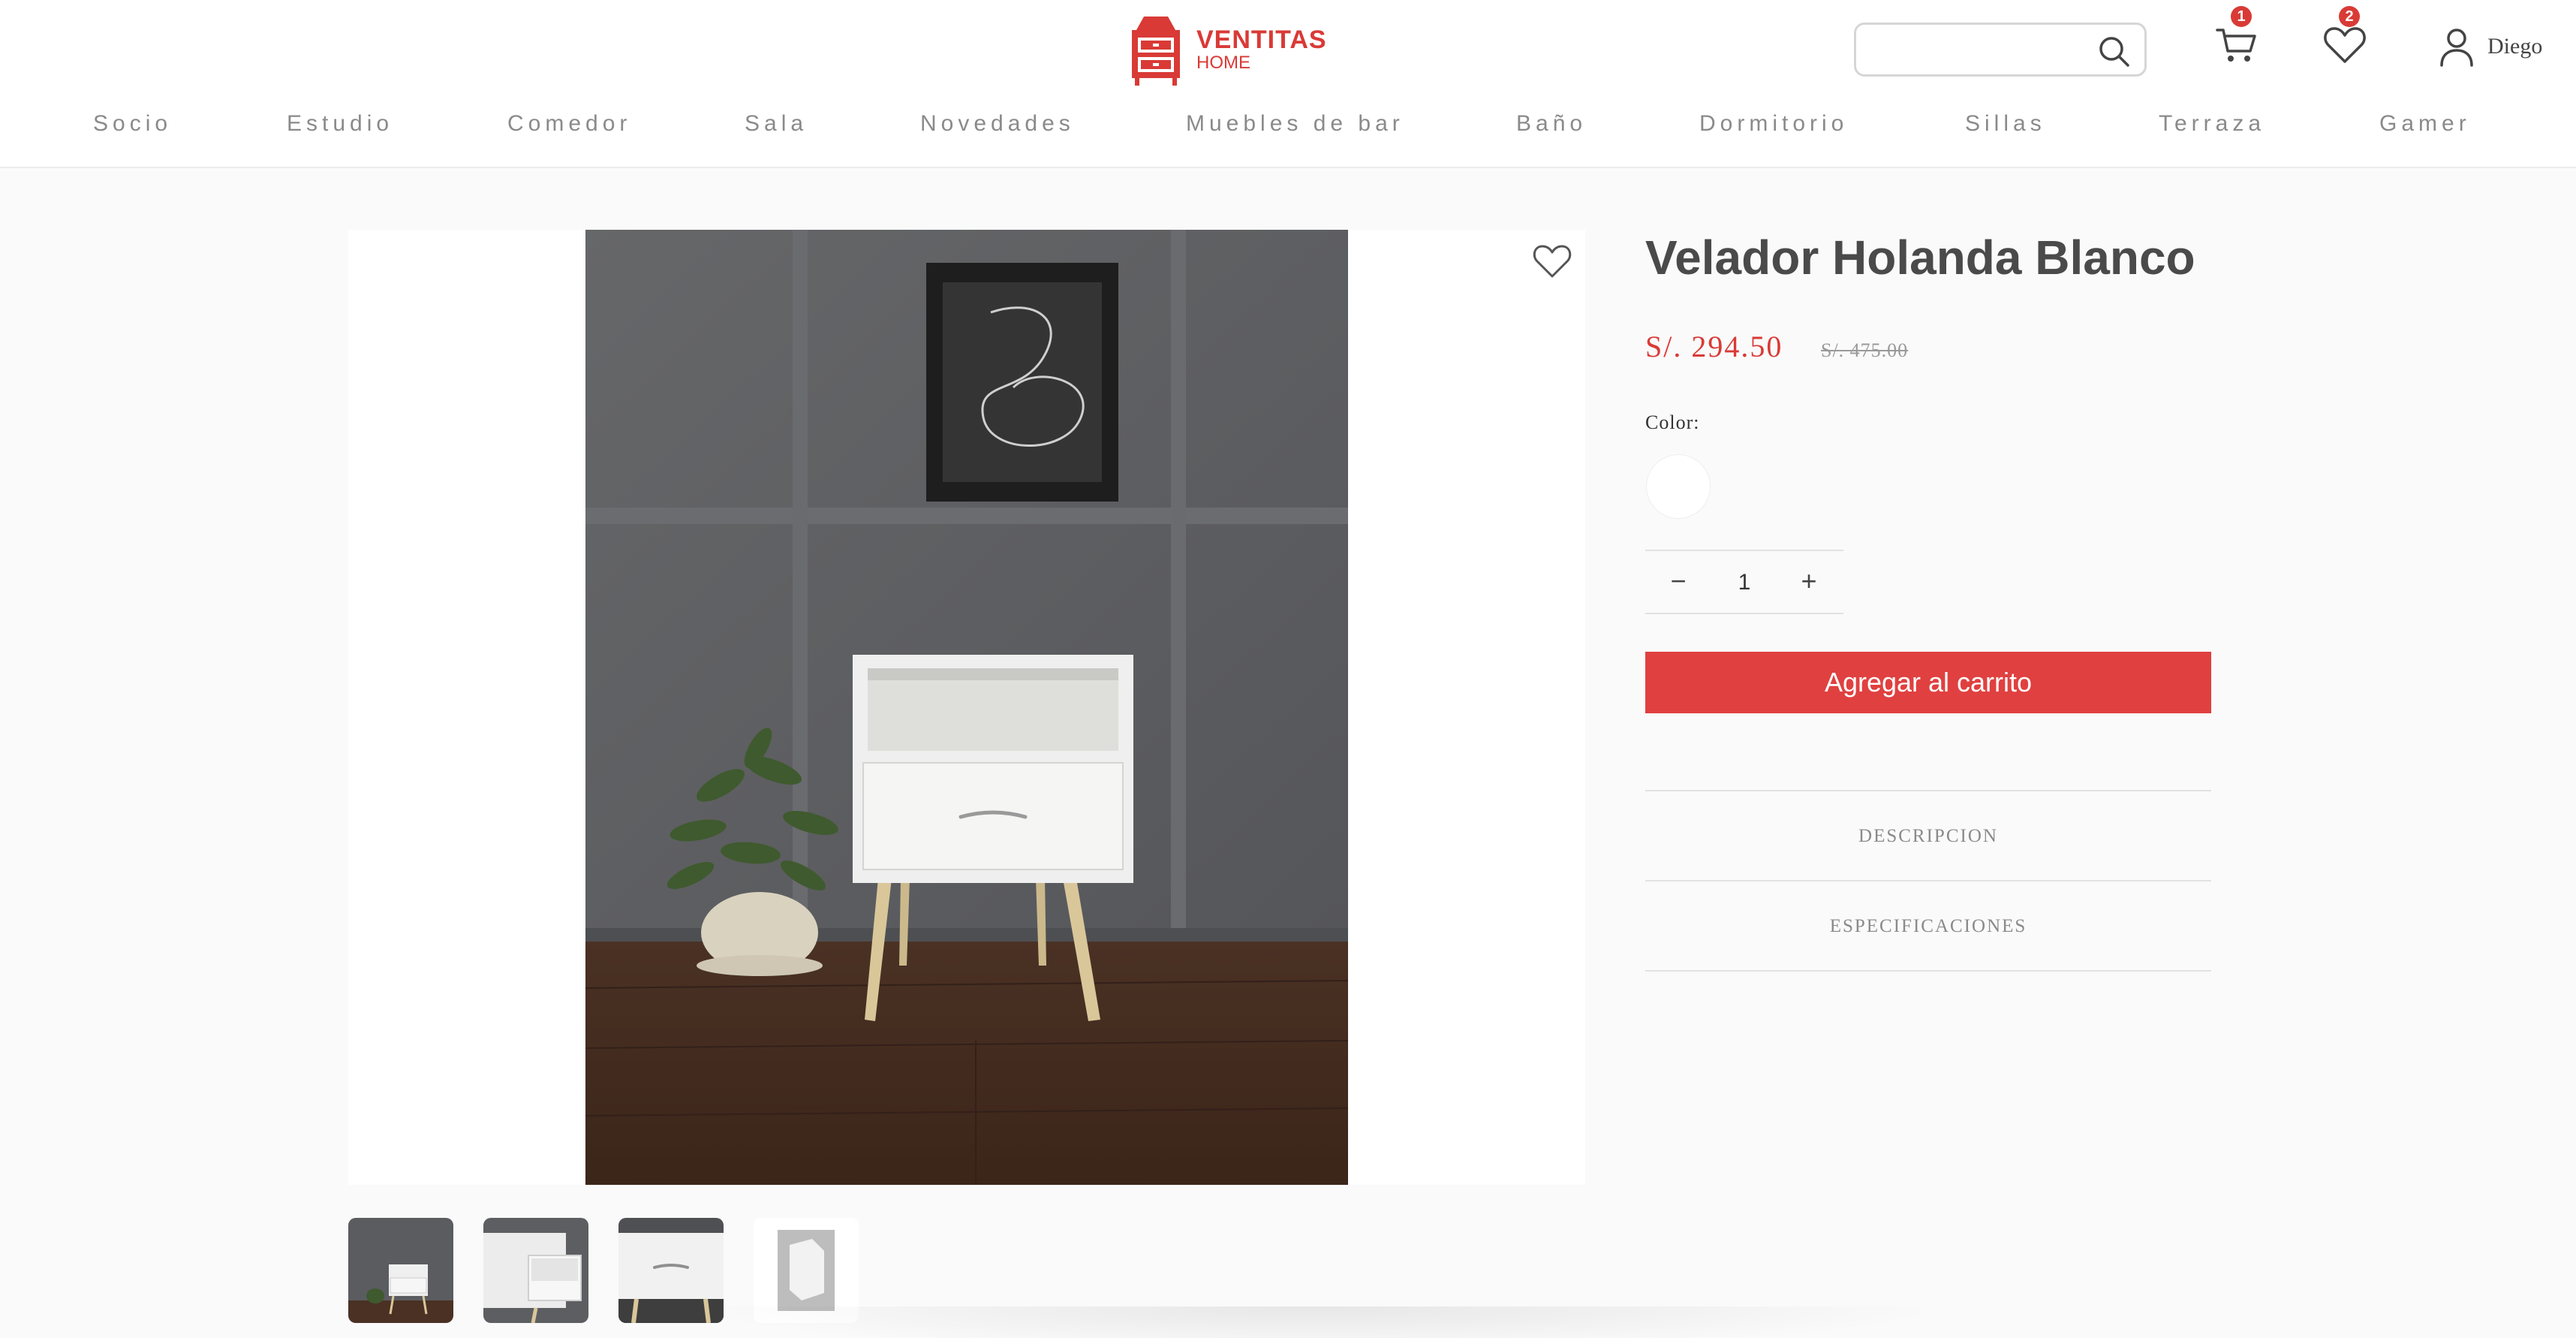 The image size is (2576, 1338). What do you see at coordinates (1678, 582) in the screenshot?
I see `quantity-decrease-button: −` at bounding box center [1678, 582].